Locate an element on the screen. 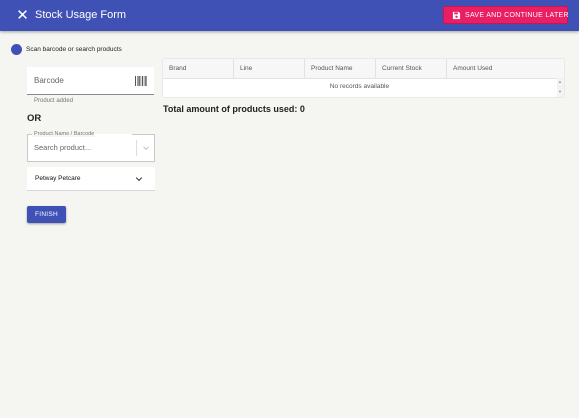 This screenshot has width=579, height=418. column-header-amount-used: Amount Used is located at coordinates (505, 68).